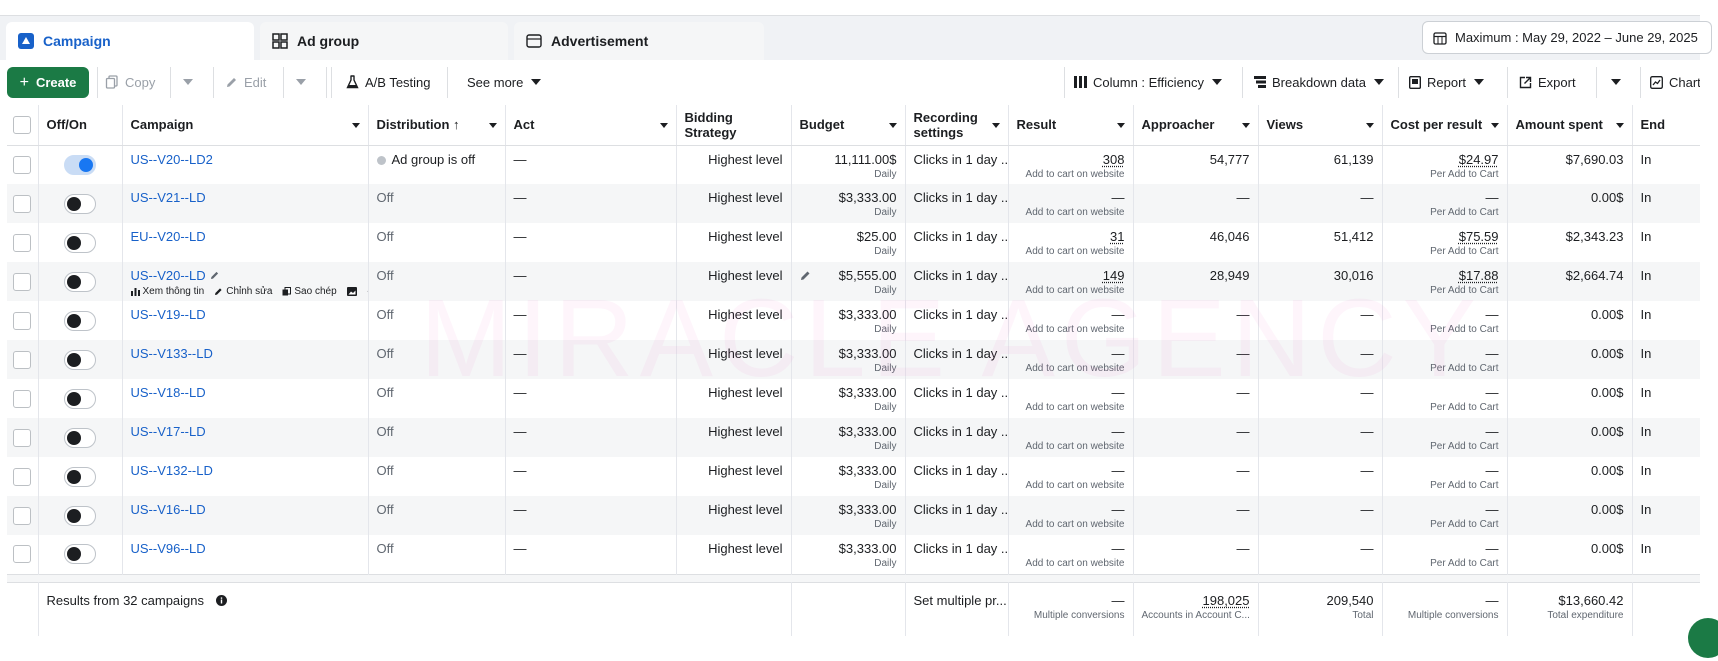 The image size is (1718, 661). Describe the element at coordinates (351, 291) in the screenshot. I see `preview-action` at that location.